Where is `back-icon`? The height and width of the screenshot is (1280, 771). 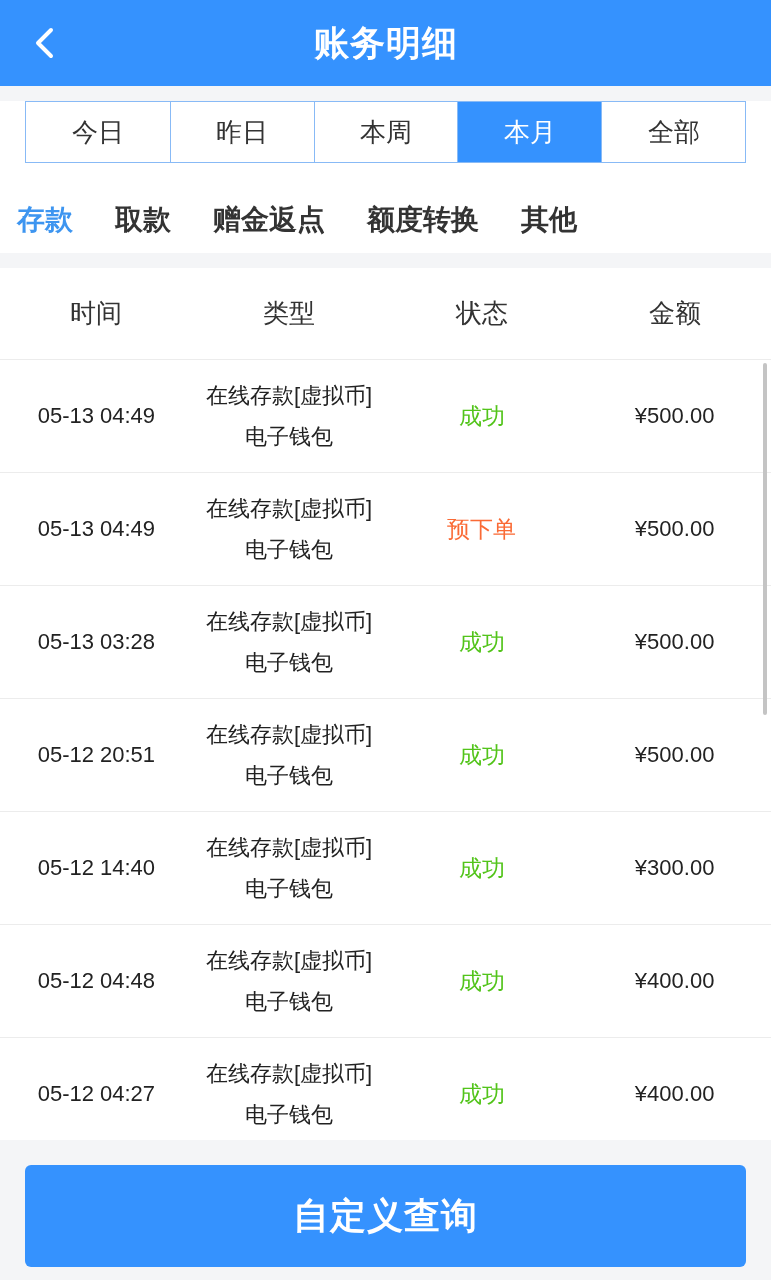
back-icon is located at coordinates (44, 43).